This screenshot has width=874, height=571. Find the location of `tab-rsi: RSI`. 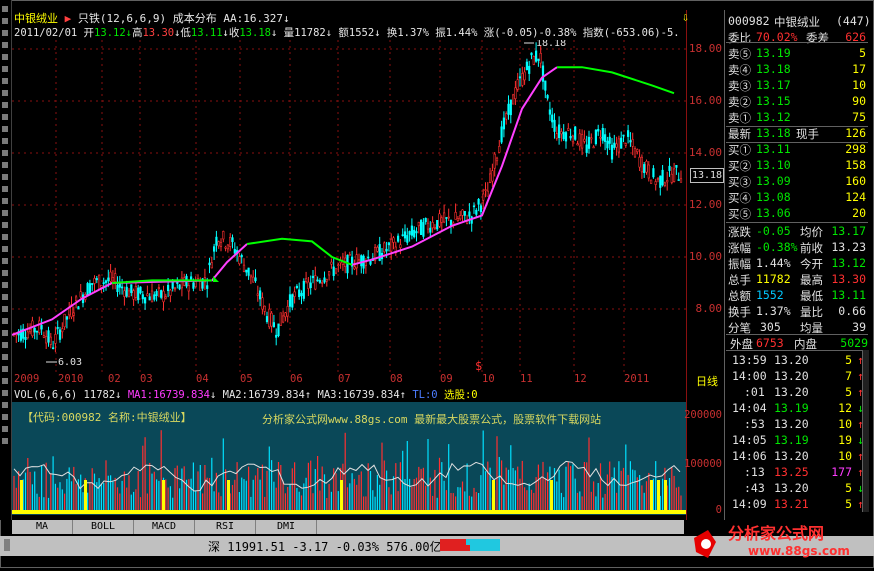

tab-rsi: RSI is located at coordinates (225, 527).